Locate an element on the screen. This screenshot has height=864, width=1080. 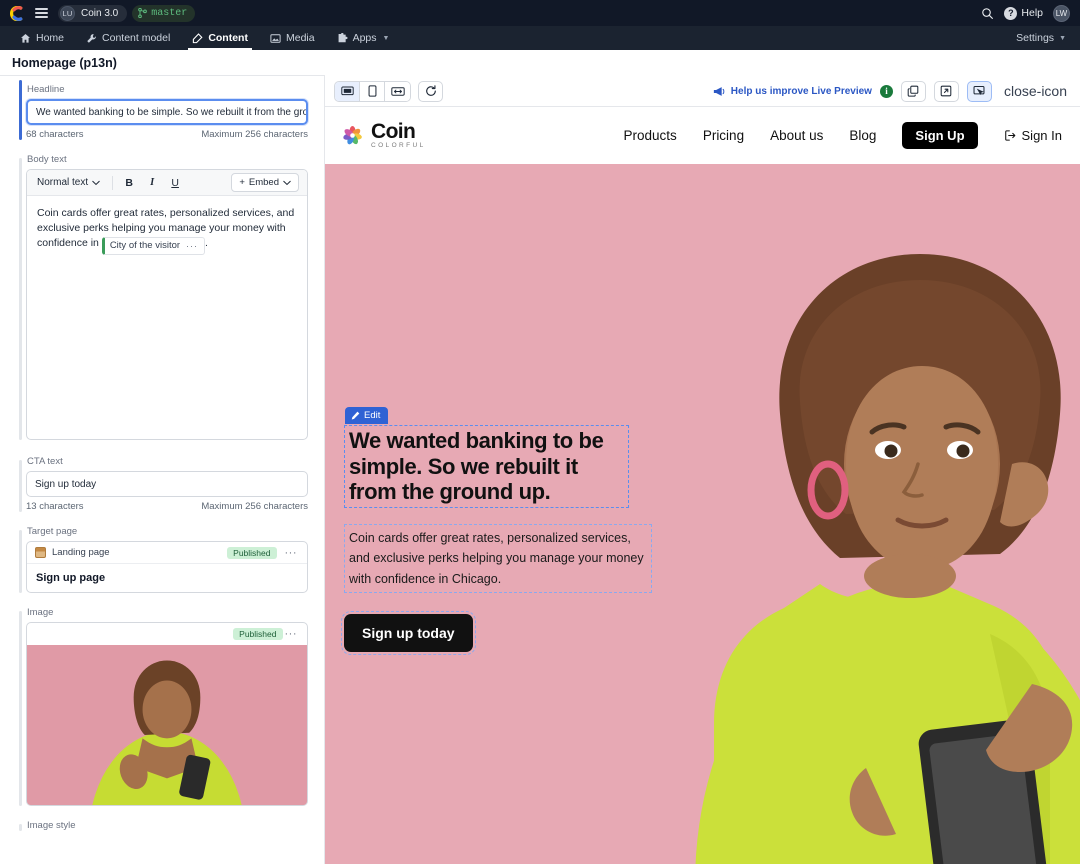
resize-horizontal-icon is located at coordinates (397, 91).